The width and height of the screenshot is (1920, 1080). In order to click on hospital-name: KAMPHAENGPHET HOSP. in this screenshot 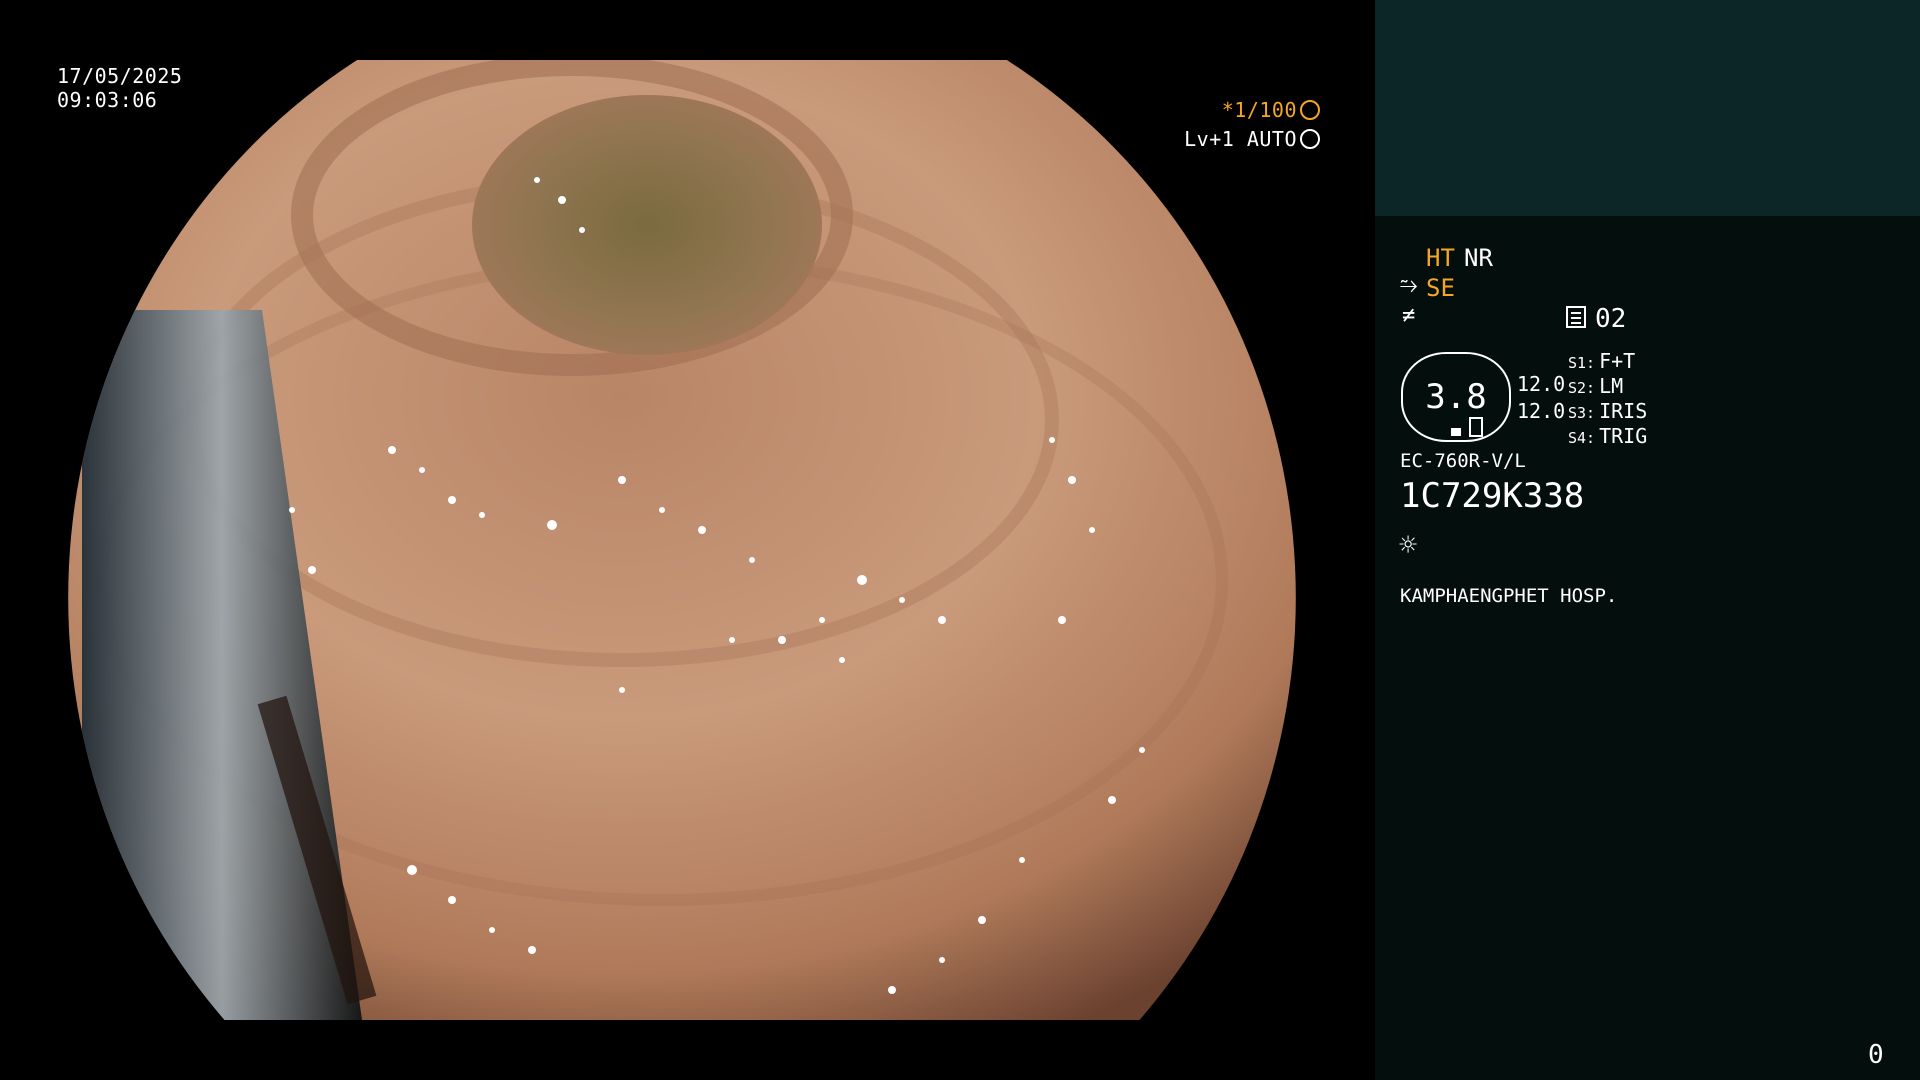, I will do `click(1509, 596)`.